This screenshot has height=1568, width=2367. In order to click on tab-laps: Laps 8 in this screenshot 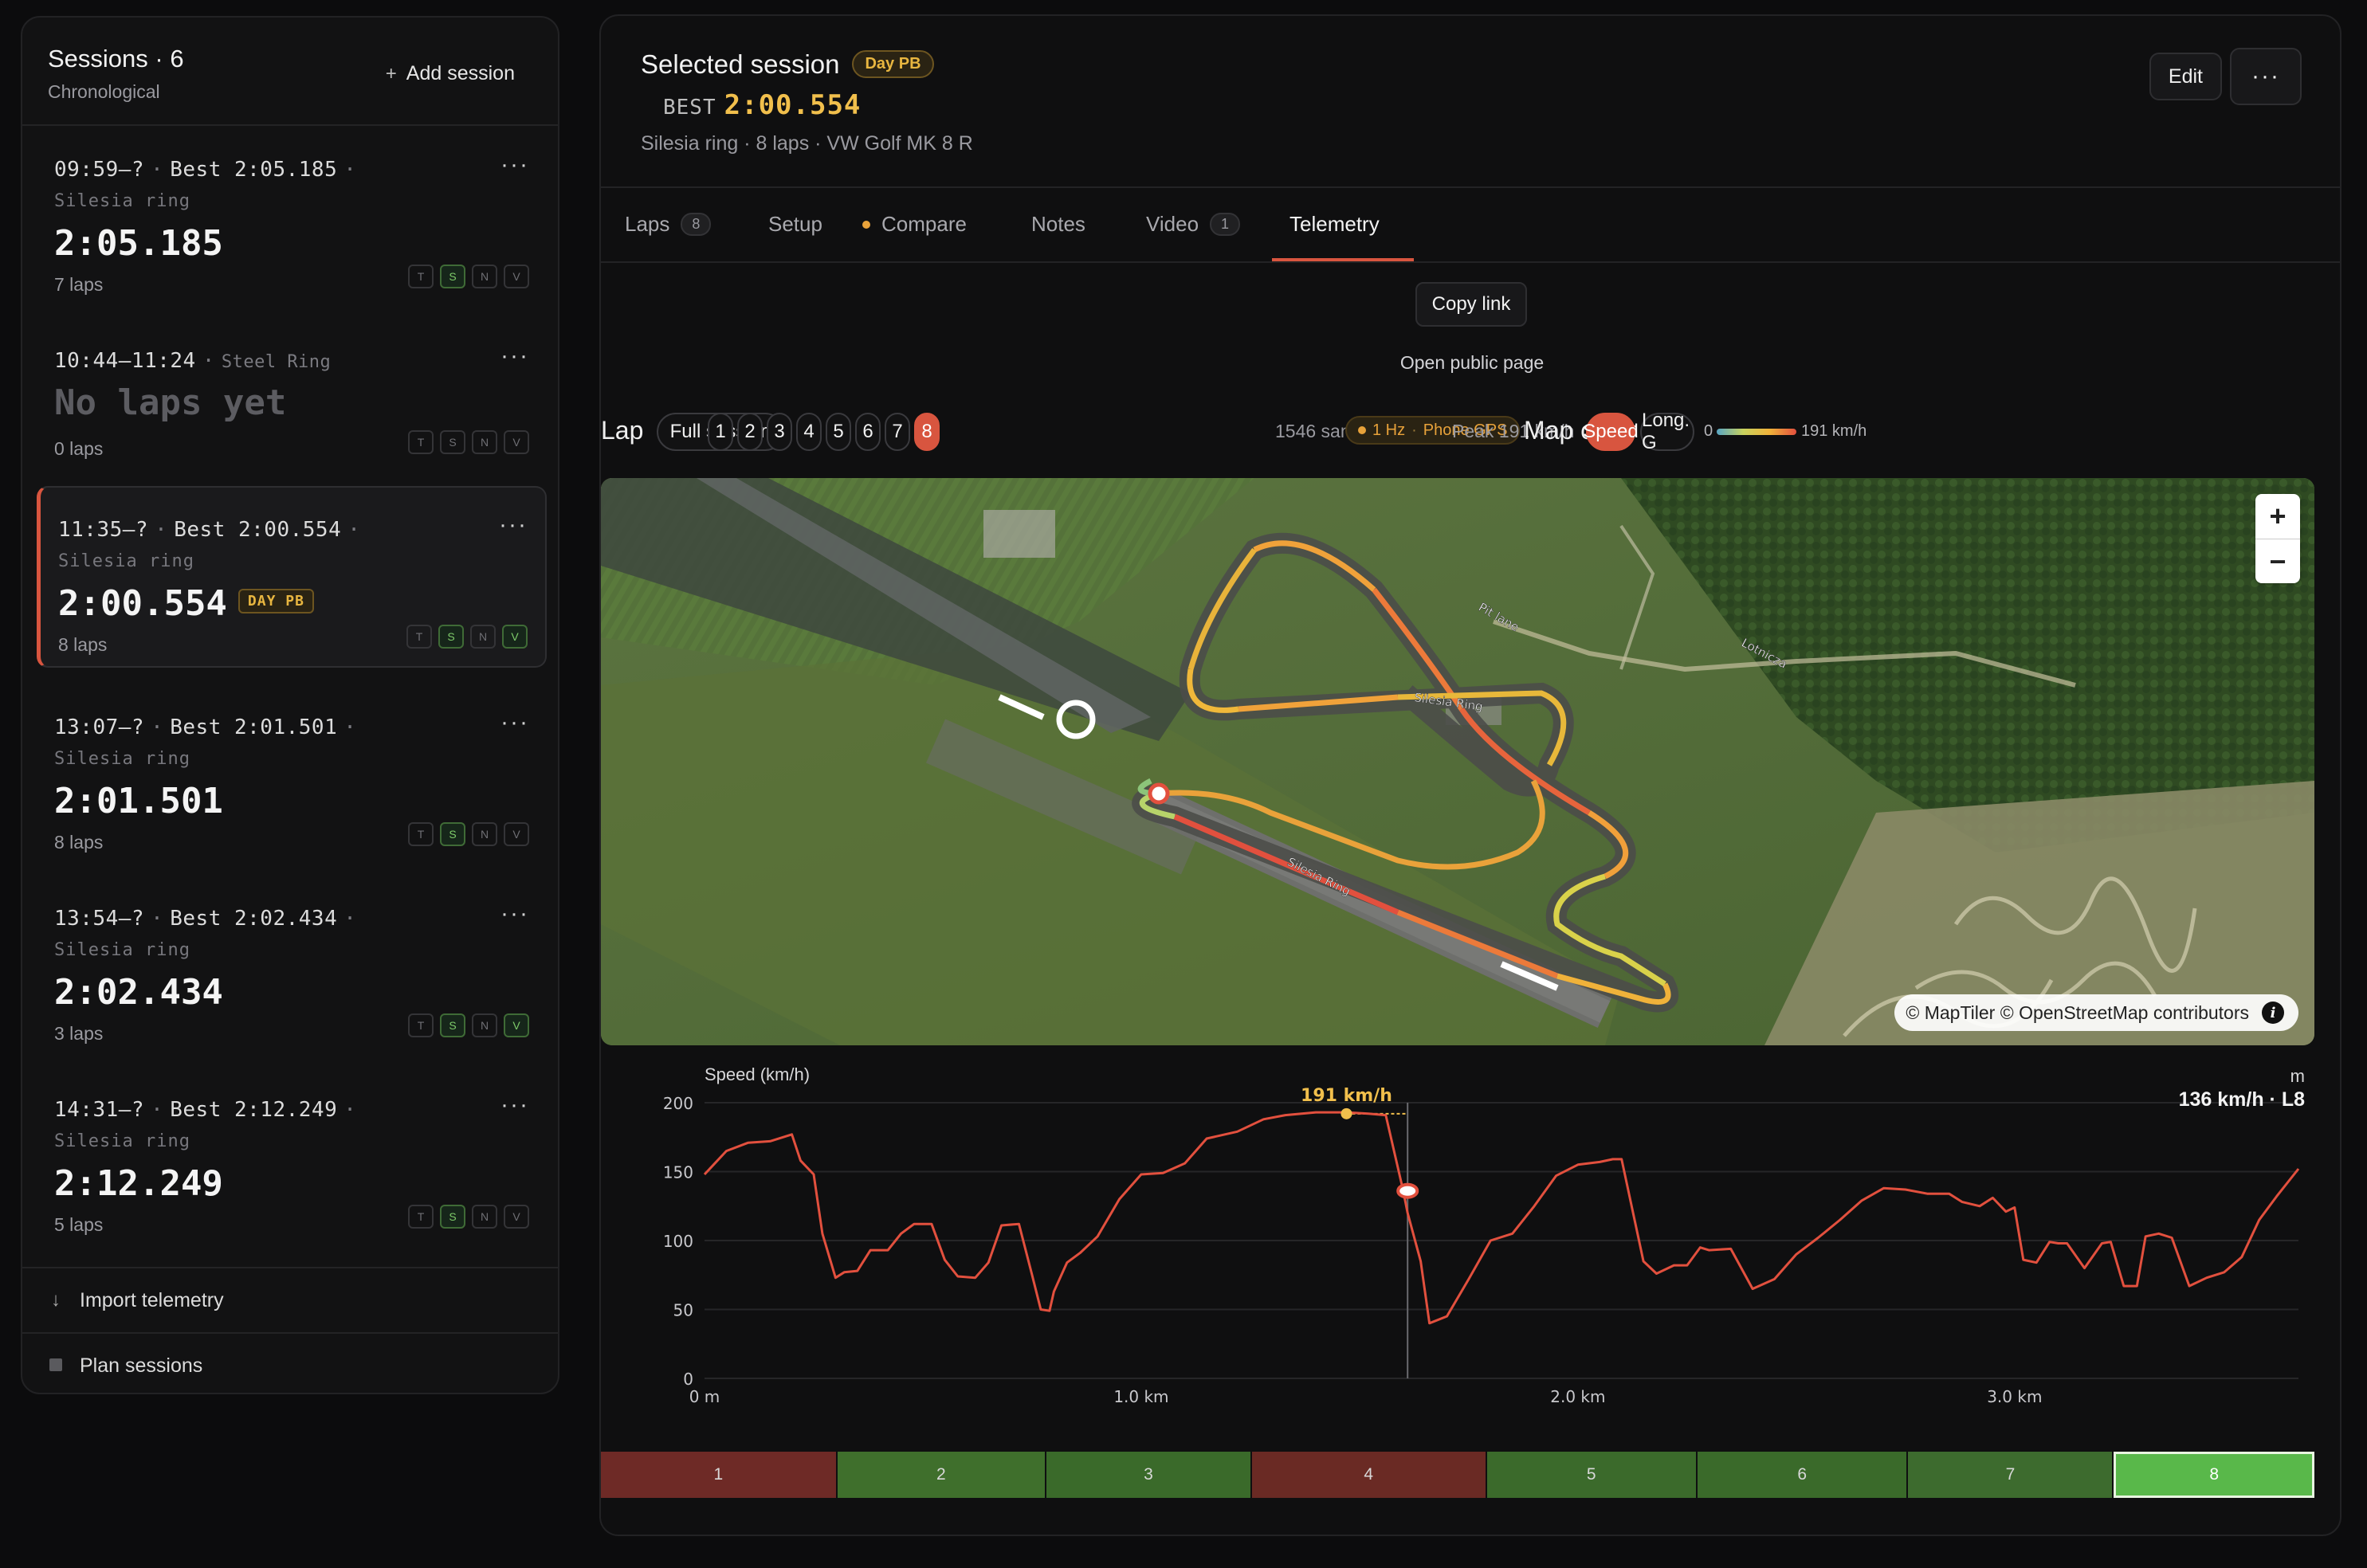, I will do `click(669, 224)`.